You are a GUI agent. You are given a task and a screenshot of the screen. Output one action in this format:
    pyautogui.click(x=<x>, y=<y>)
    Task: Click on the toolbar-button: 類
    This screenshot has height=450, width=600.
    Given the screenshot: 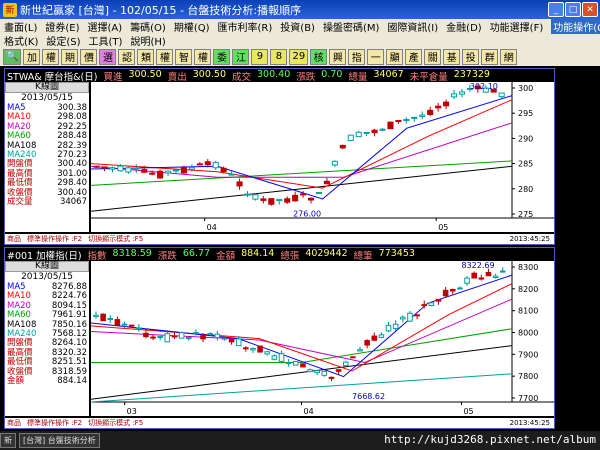 What is the action you would take?
    pyautogui.click(x=146, y=56)
    